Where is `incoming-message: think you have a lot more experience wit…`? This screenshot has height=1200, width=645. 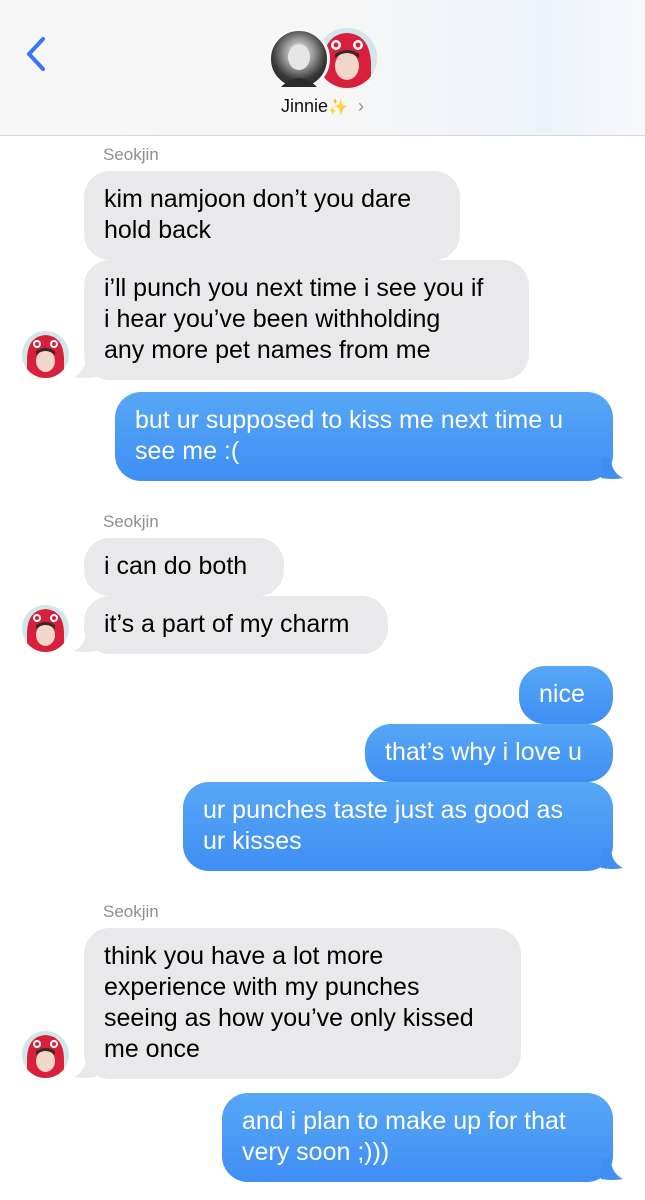 incoming-message: think you have a lot more experience wit… is located at coordinates (302, 1003).